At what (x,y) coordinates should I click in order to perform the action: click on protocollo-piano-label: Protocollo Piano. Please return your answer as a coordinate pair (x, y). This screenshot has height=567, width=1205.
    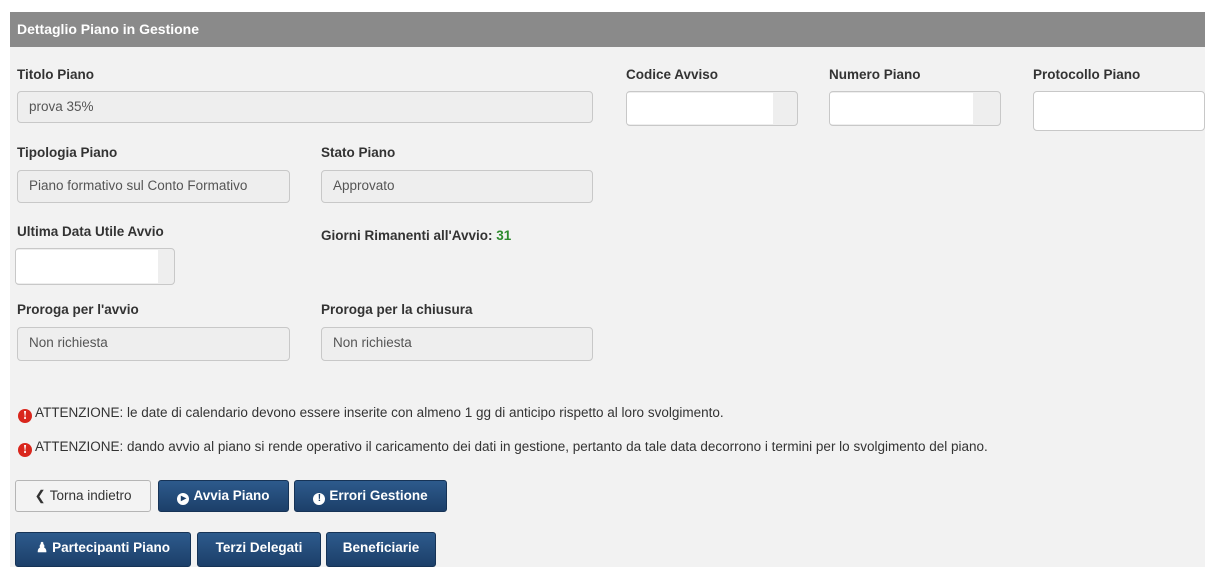
    Looking at the image, I should click on (1087, 74).